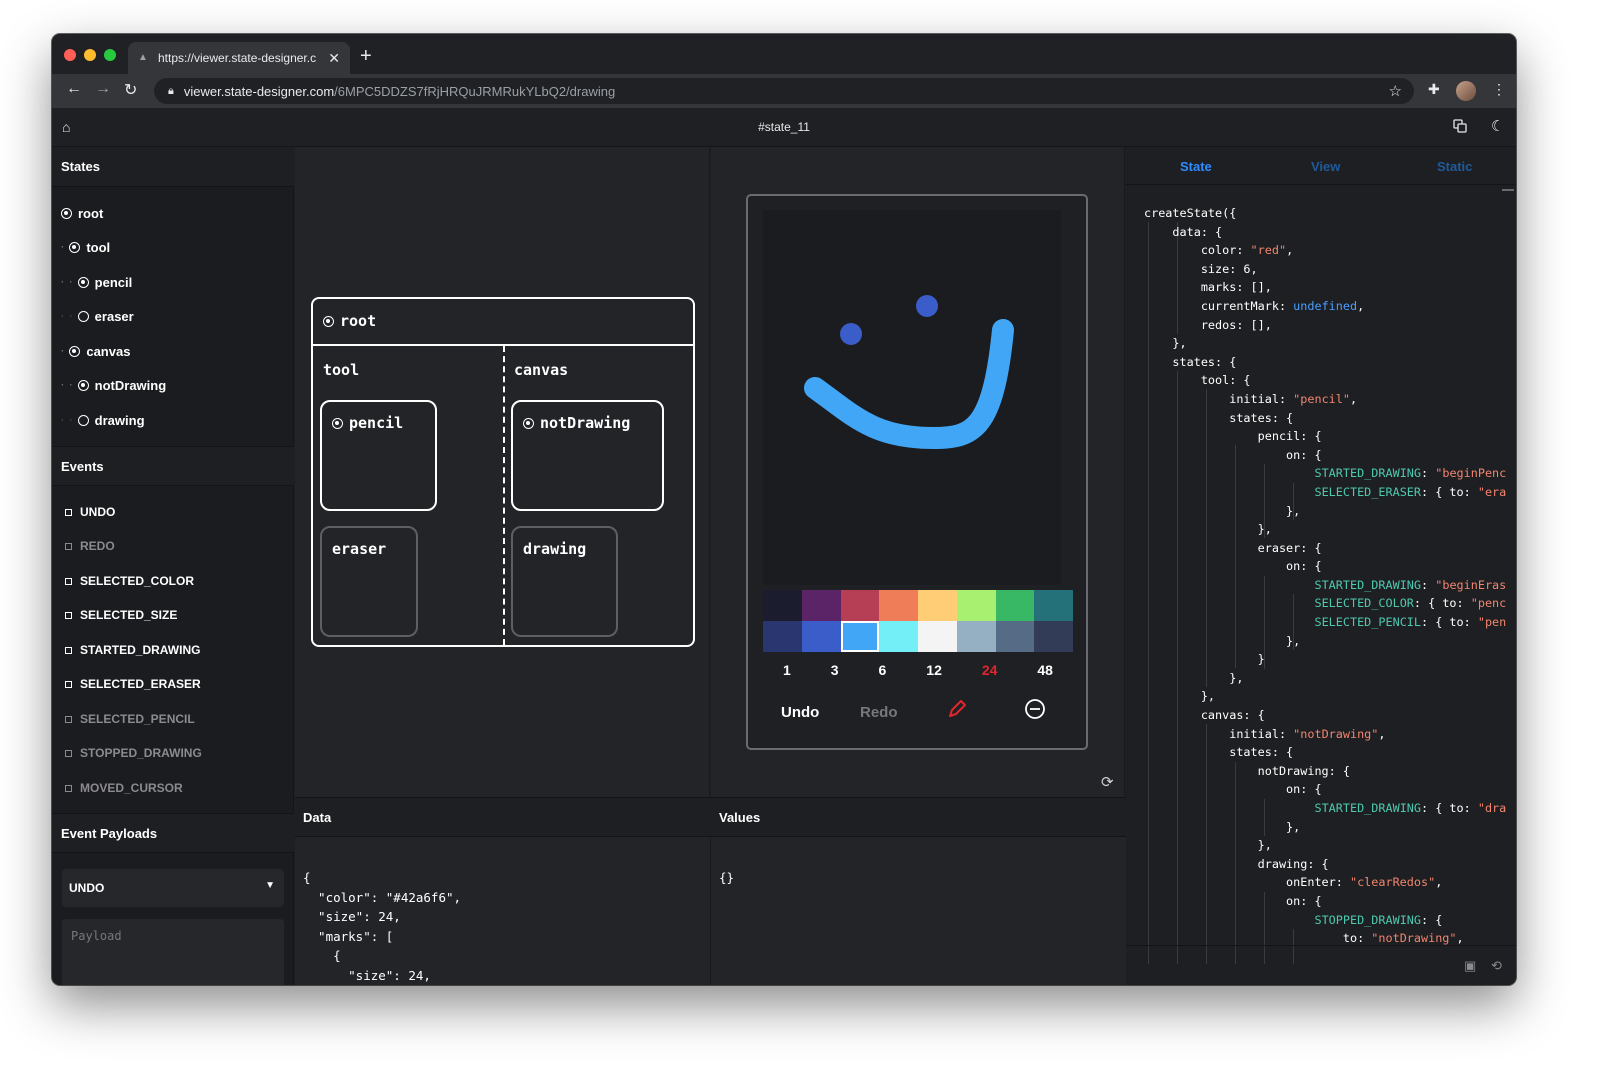 Image resolution: width=1600 pixels, height=1075 pixels. What do you see at coordinates (587, 455) in the screenshot?
I see `state-node-notDrawing: notDrawing` at bounding box center [587, 455].